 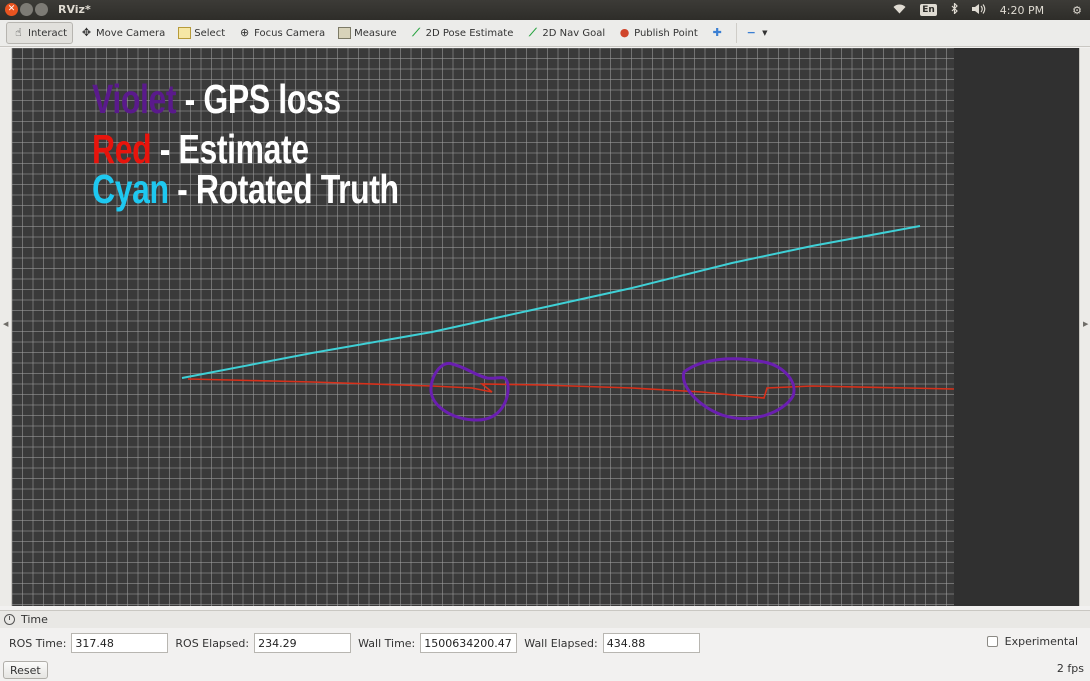 What do you see at coordinates (1041, 641) in the screenshot?
I see `experimental-label: Experimental` at bounding box center [1041, 641].